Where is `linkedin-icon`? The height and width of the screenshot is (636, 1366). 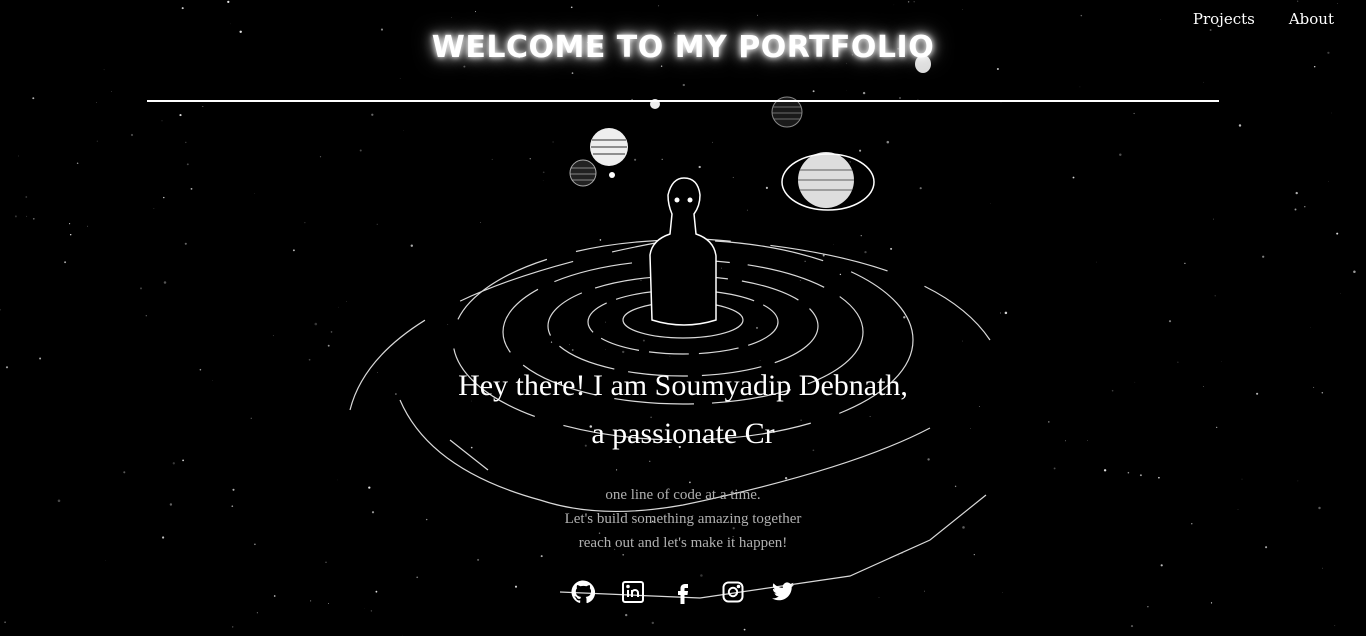
linkedin-icon is located at coordinates (633, 592).